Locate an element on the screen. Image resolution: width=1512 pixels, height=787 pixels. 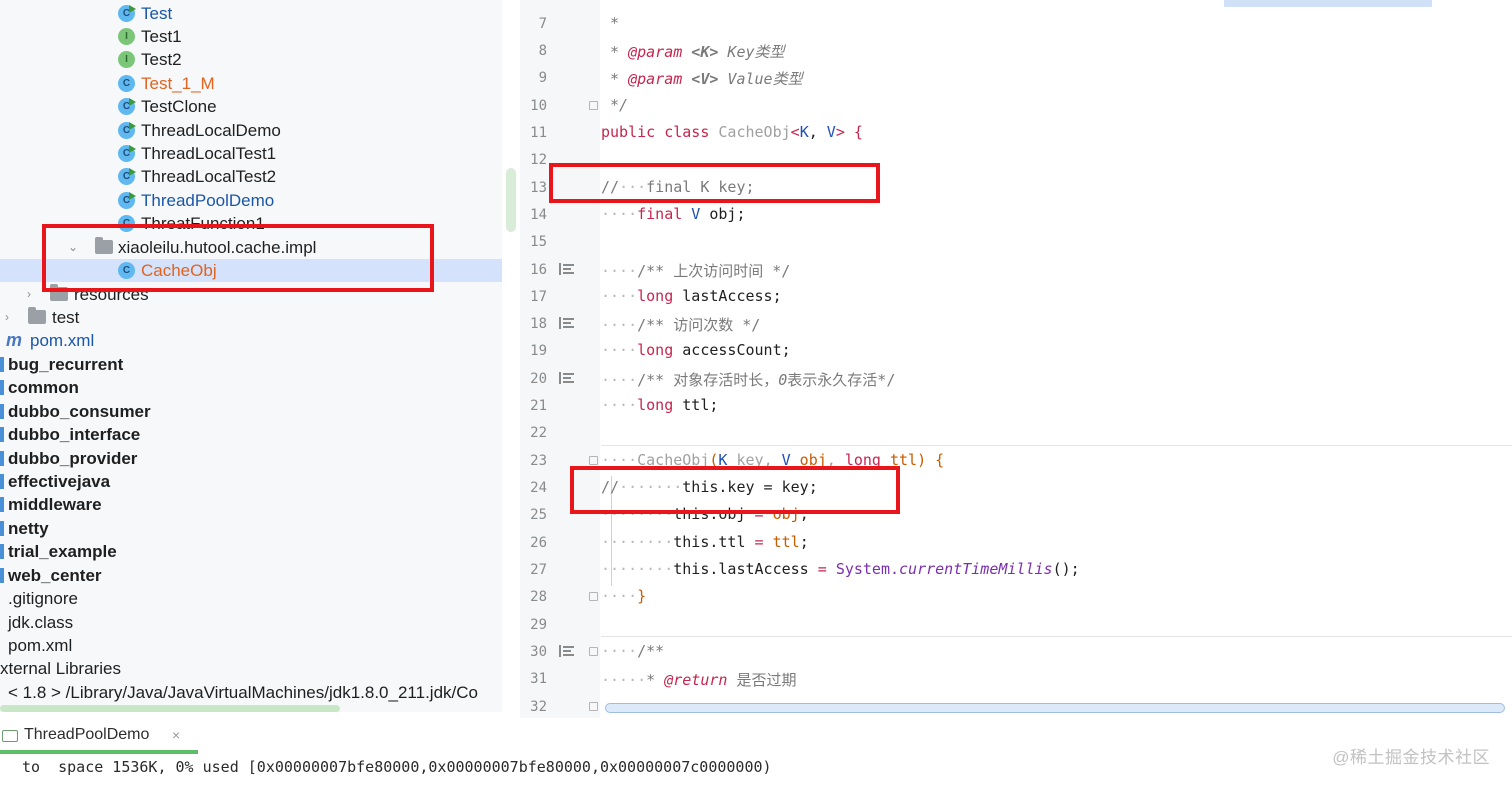
code-token: Value类型 is located at coordinates (760, 79).